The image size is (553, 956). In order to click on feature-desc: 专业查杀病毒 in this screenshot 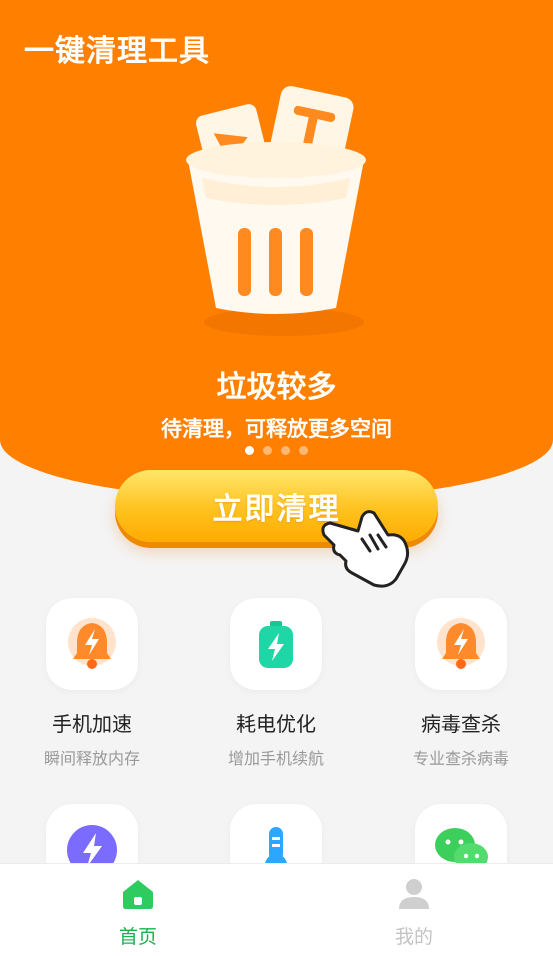, I will do `click(460, 758)`.